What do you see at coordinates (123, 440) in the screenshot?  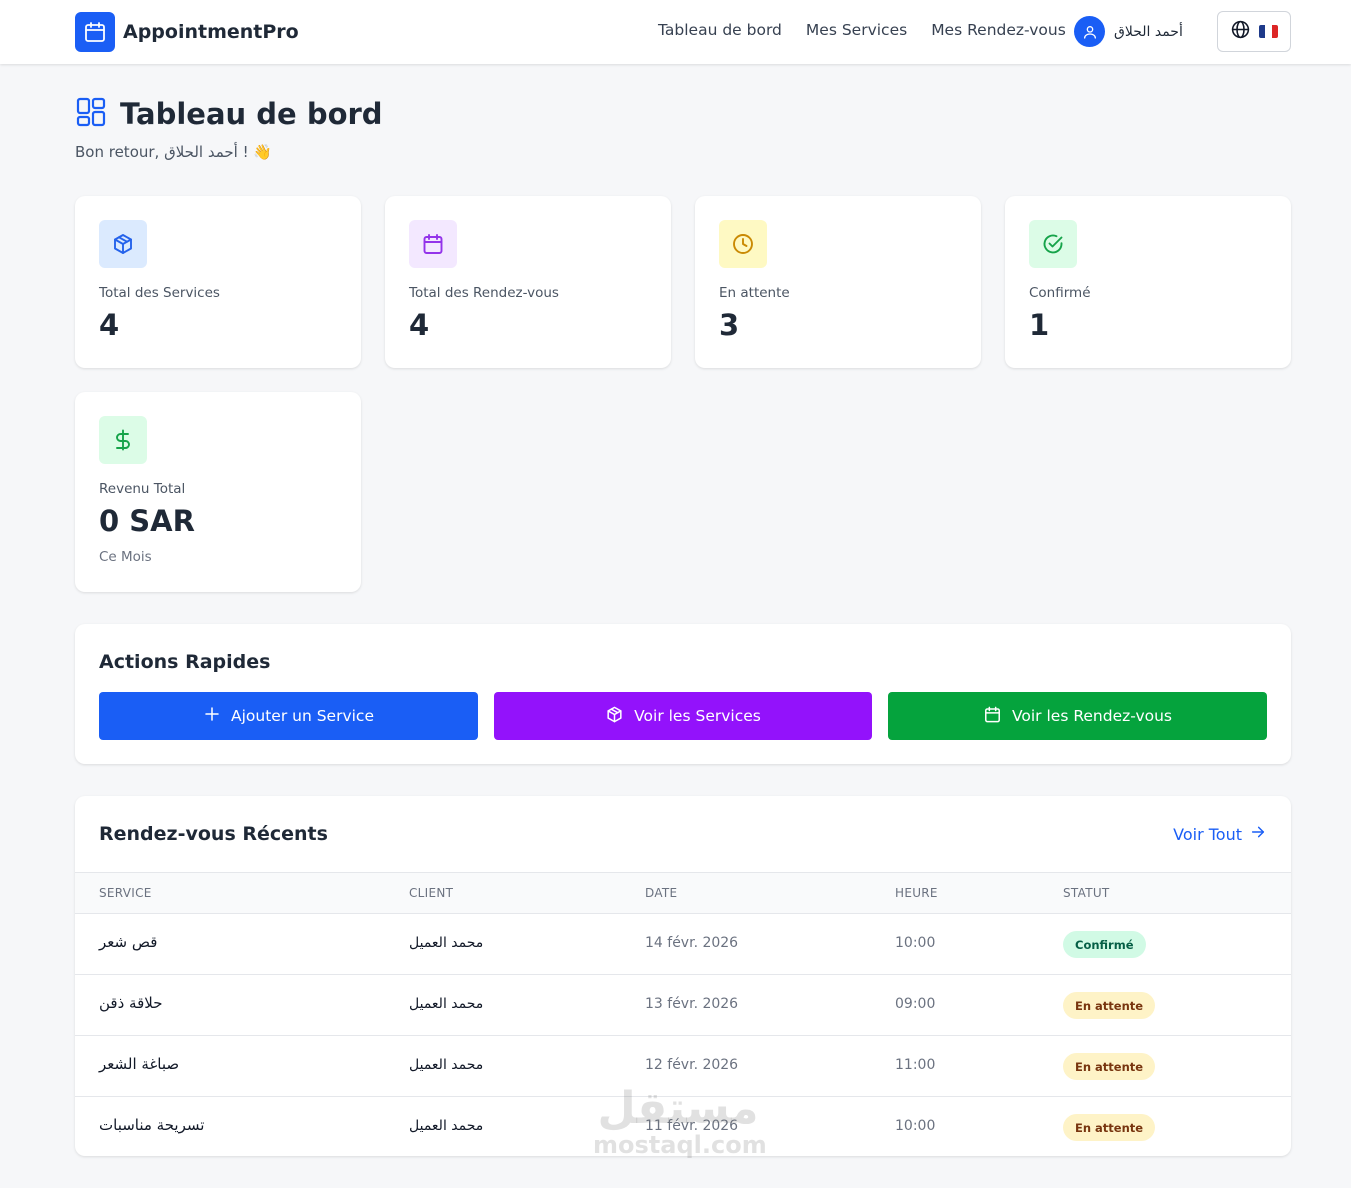 I see `dollar-icon` at bounding box center [123, 440].